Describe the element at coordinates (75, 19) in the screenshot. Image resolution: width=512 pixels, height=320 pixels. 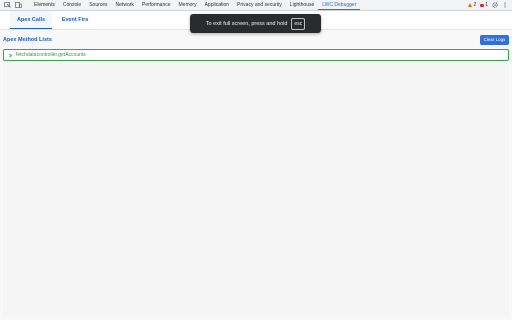
I see `tab-event-firs: Event Firs` at that location.